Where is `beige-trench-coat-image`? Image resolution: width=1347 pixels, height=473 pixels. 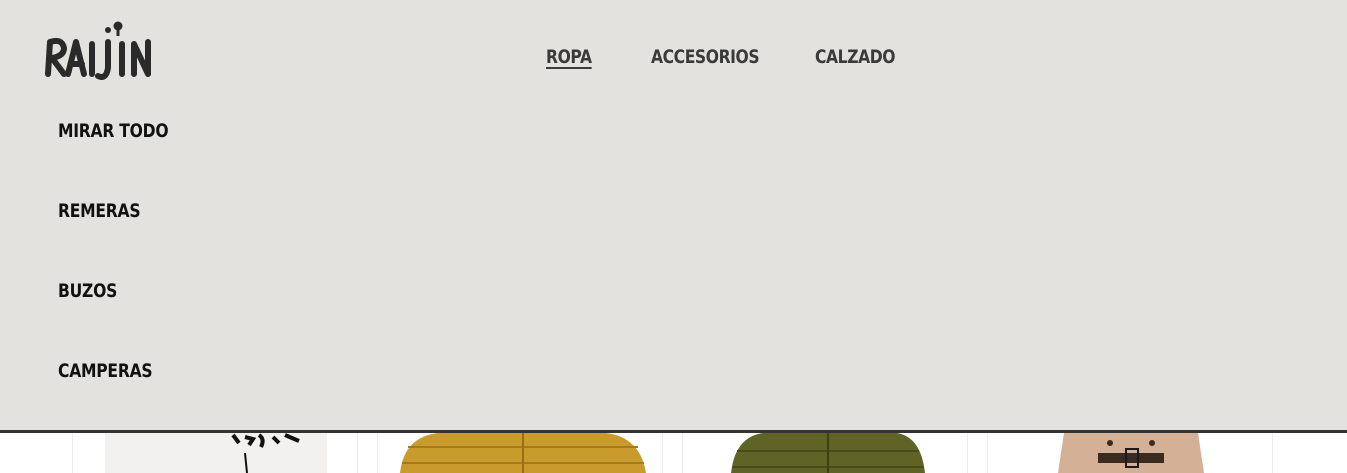
beige-trench-coat-image is located at coordinates (1131, 453).